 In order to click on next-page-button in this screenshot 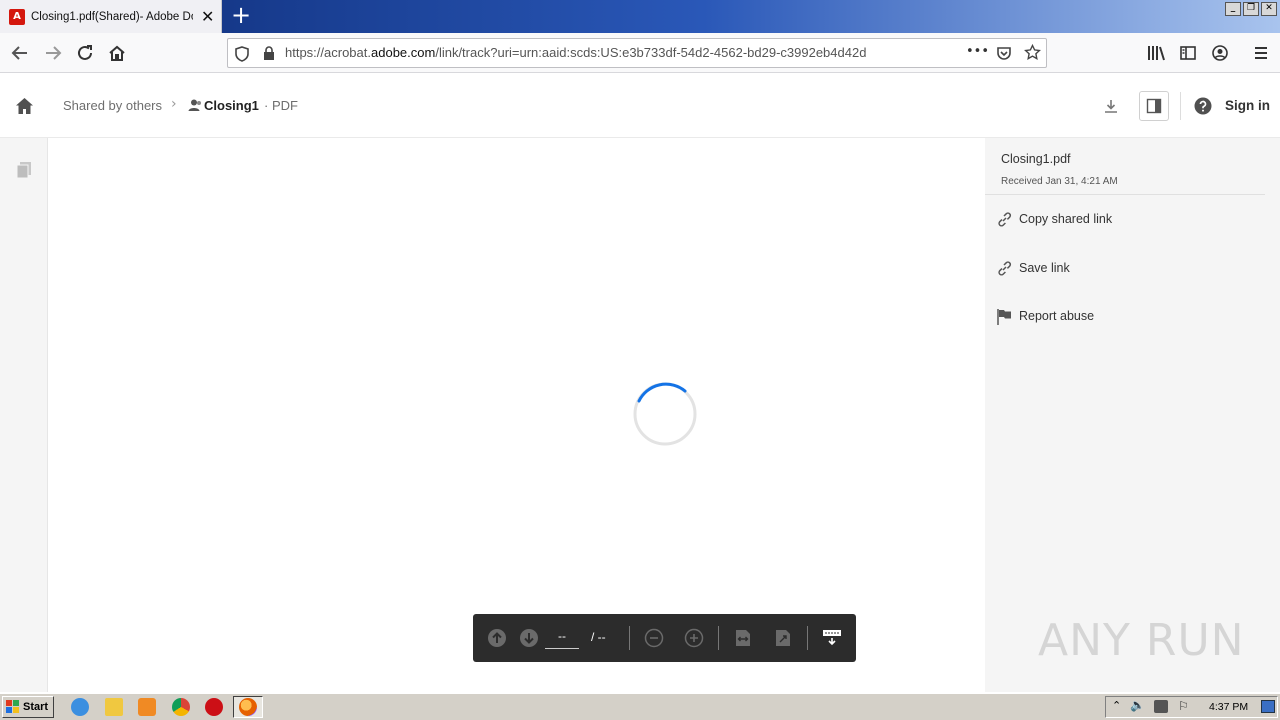, I will do `click(529, 638)`.